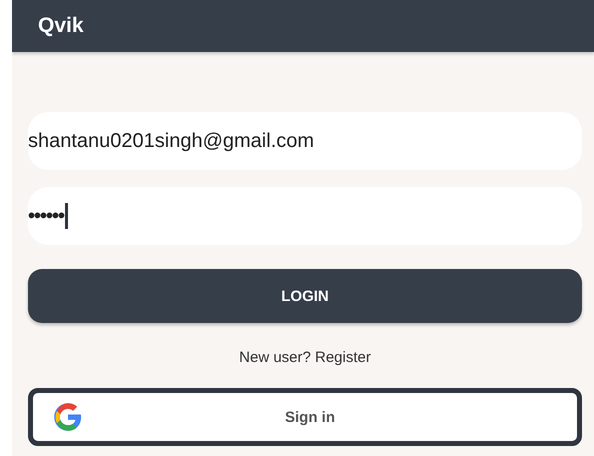 This screenshot has height=456, width=594. I want to click on email-field: shantanu0201singh@gmail.com, so click(305, 141).